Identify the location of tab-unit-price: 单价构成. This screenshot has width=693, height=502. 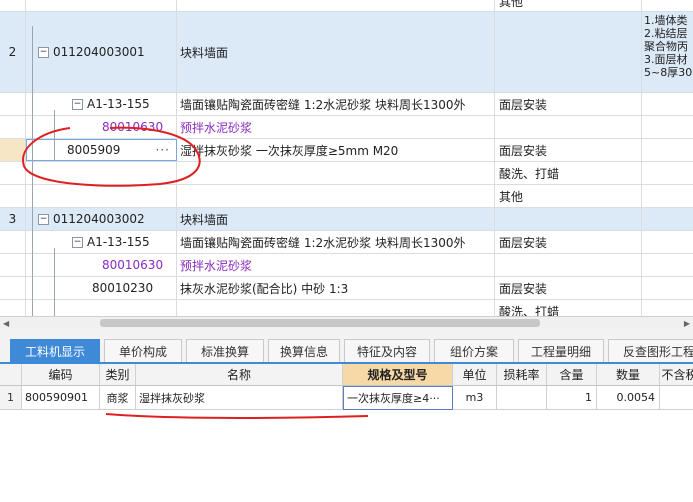
(143, 350).